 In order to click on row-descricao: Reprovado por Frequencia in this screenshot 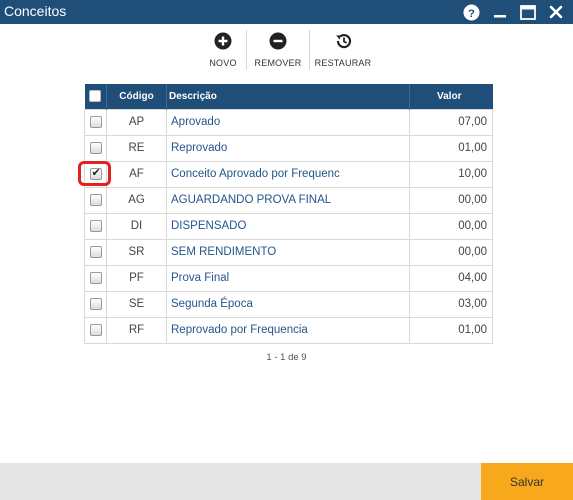, I will do `click(288, 330)`.